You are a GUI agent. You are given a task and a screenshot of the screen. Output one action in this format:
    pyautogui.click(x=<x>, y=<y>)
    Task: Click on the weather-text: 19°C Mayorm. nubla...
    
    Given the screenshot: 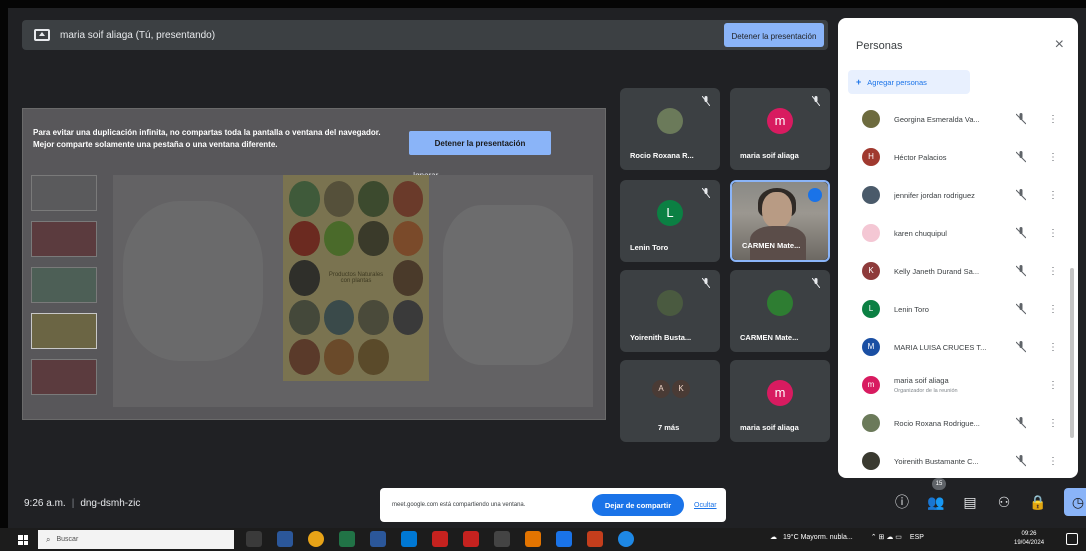 What is the action you would take?
    pyautogui.click(x=818, y=537)
    